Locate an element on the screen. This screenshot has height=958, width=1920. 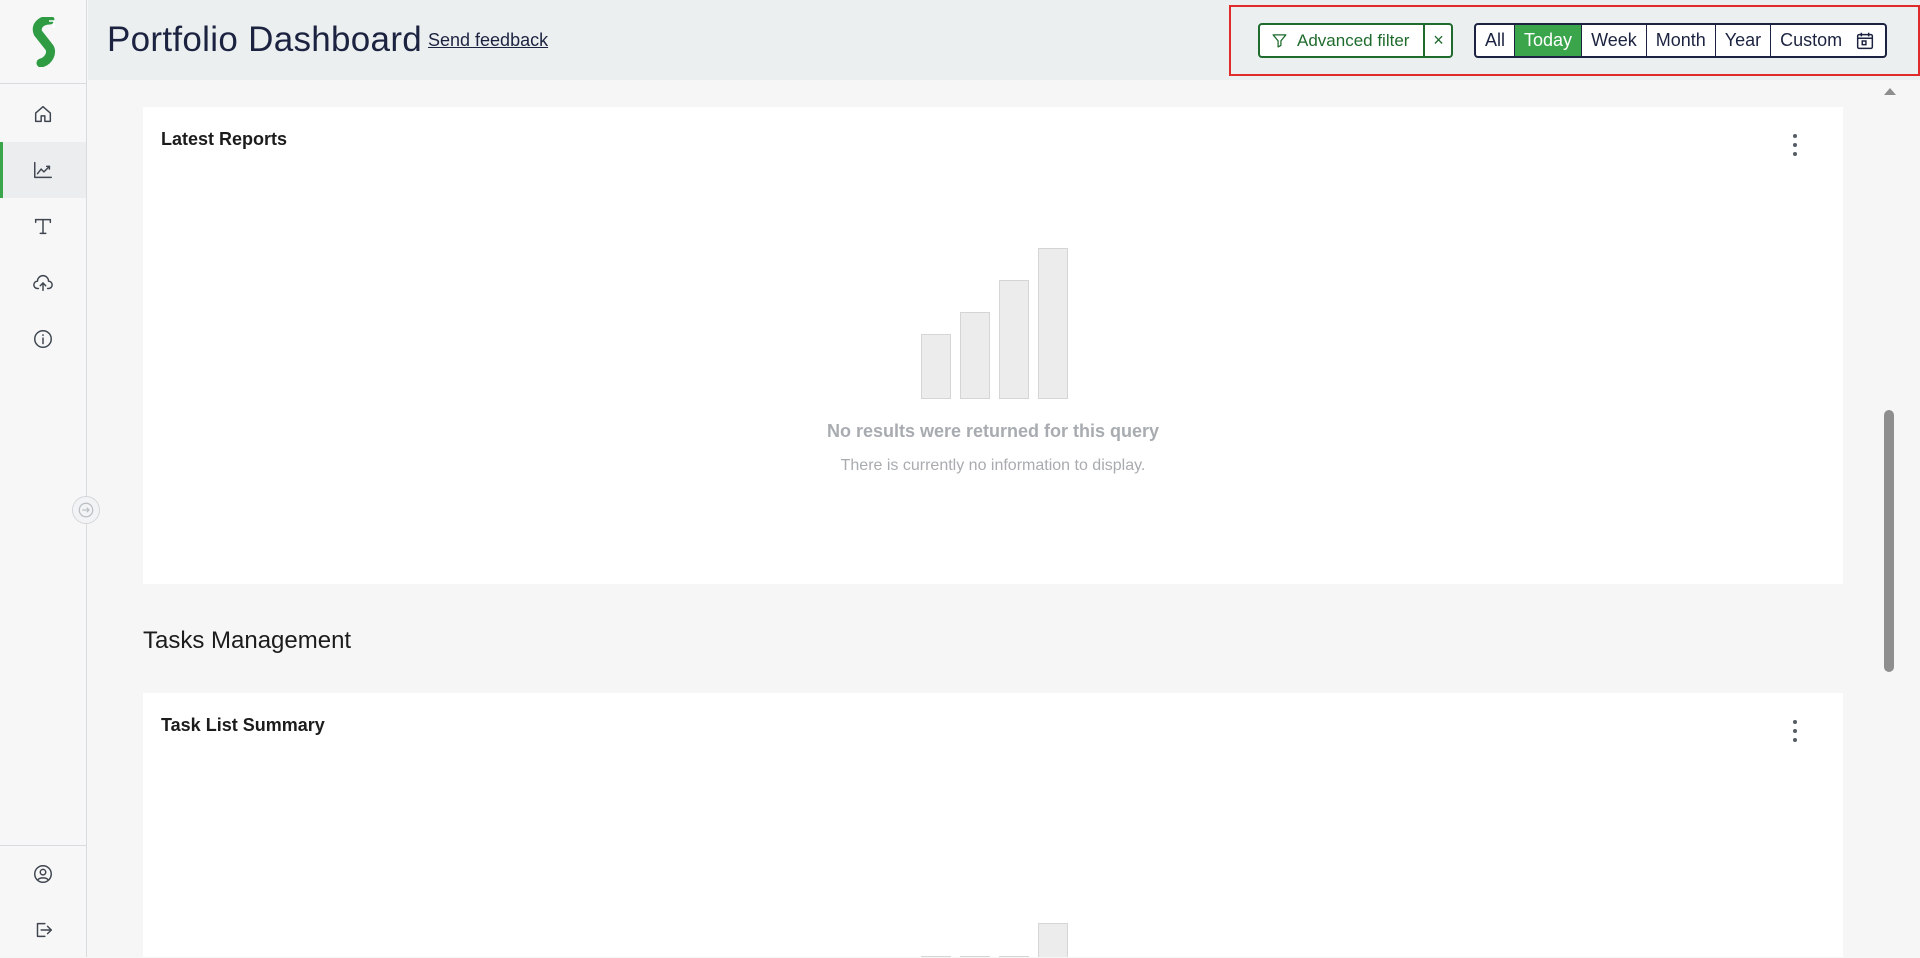
period-month: Month is located at coordinates (1680, 40).